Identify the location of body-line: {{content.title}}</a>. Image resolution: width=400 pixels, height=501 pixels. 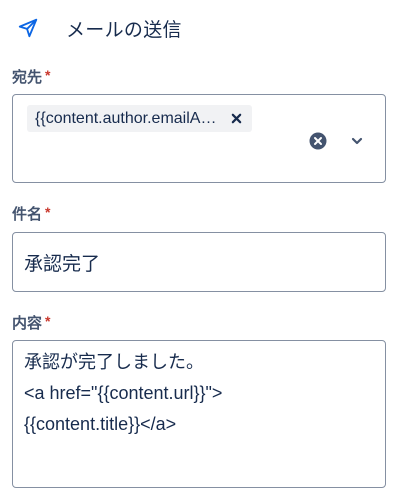
(100, 424).